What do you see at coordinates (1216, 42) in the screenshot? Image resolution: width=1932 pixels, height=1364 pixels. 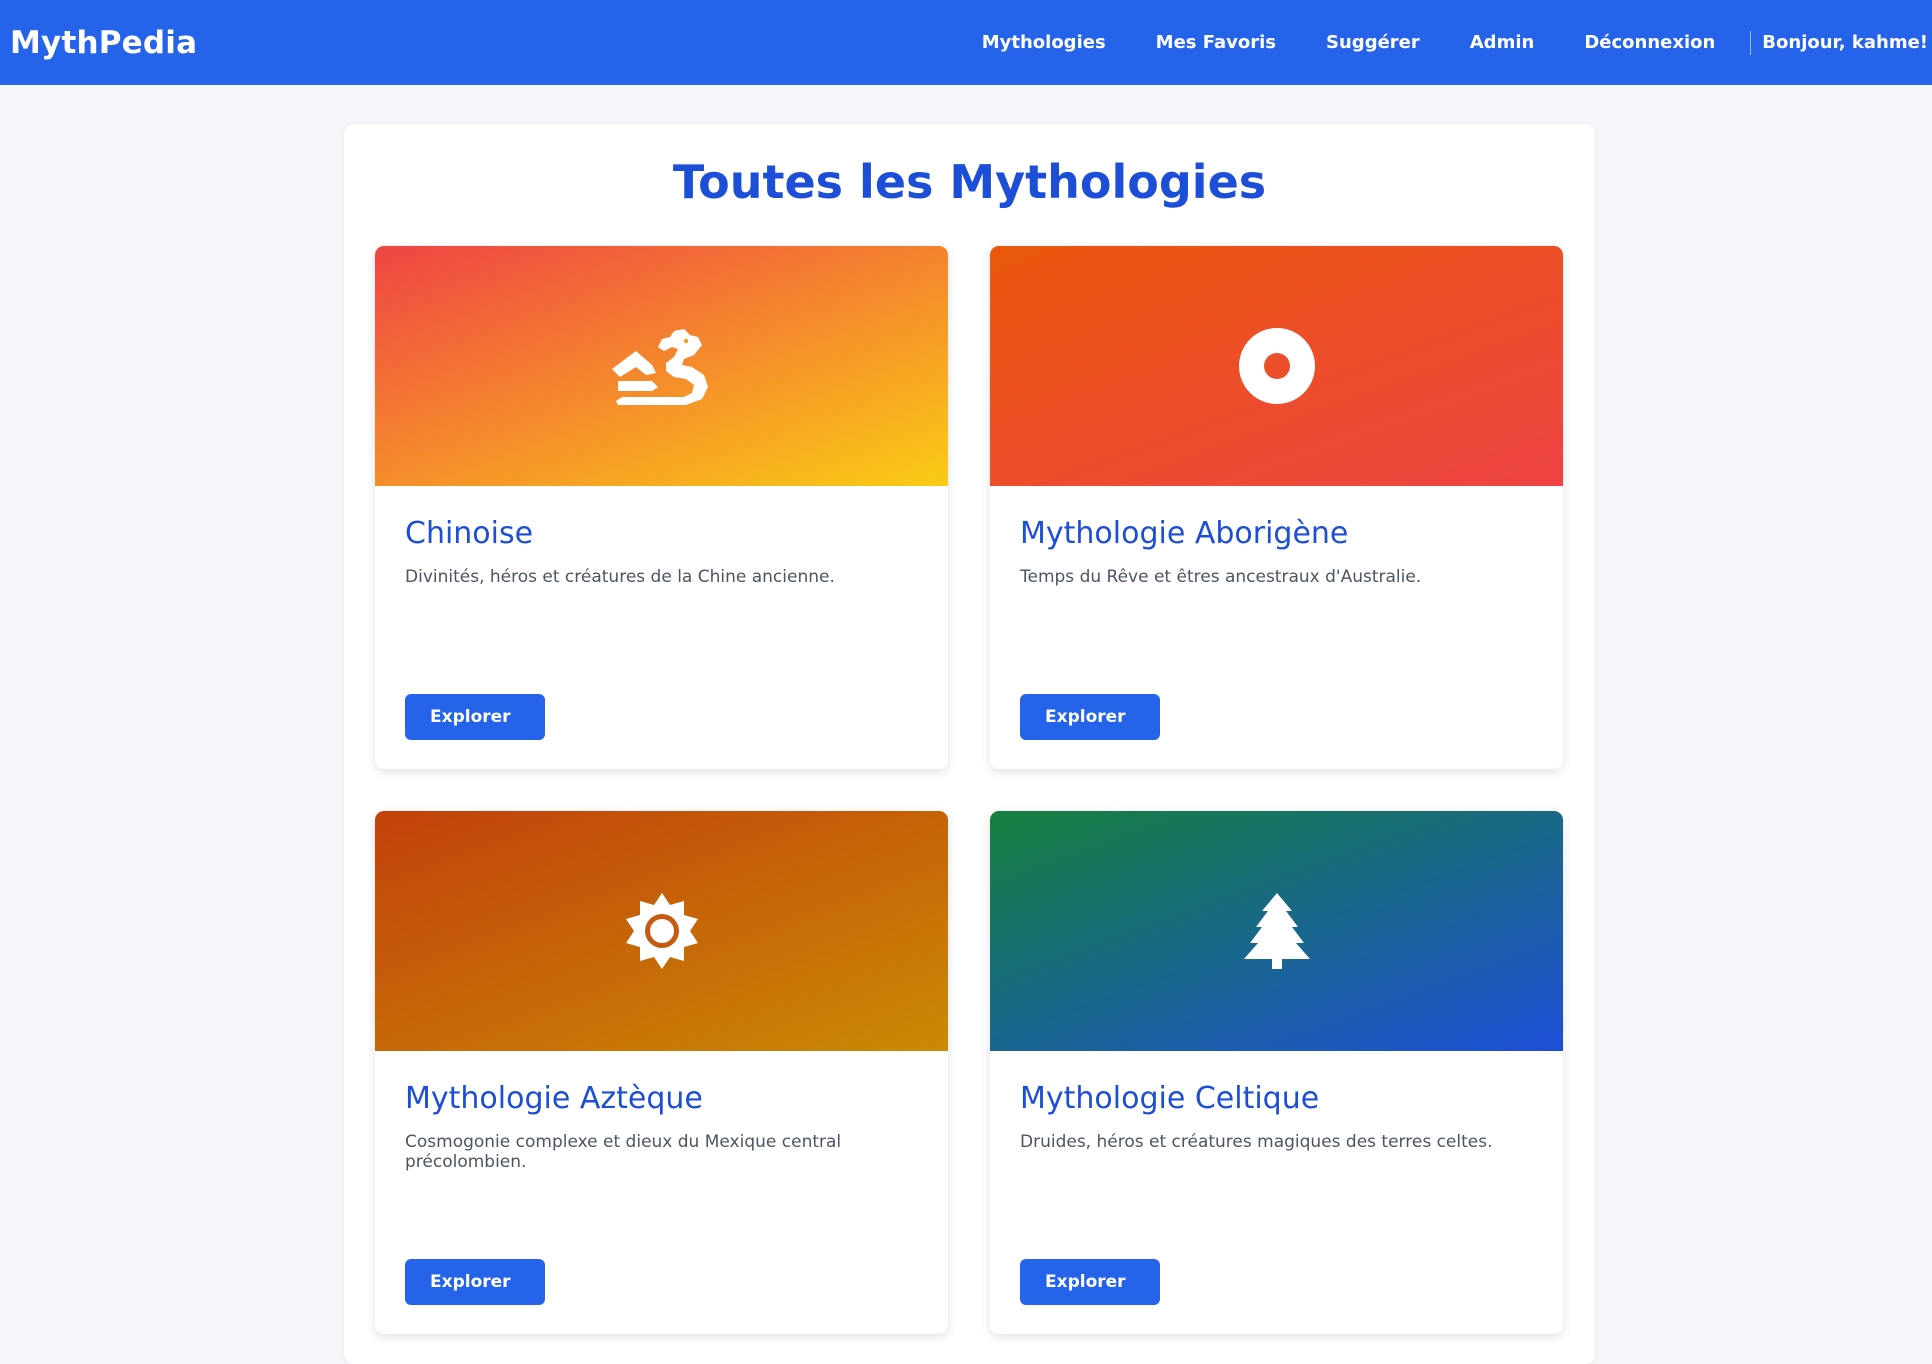 I see `nav-link-favorites: Mes Favoris` at bounding box center [1216, 42].